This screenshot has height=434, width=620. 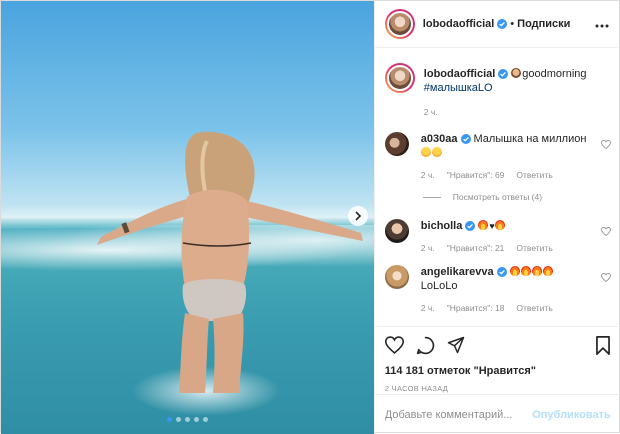 What do you see at coordinates (457, 272) in the screenshot?
I see `comment-username: angelikarevva` at bounding box center [457, 272].